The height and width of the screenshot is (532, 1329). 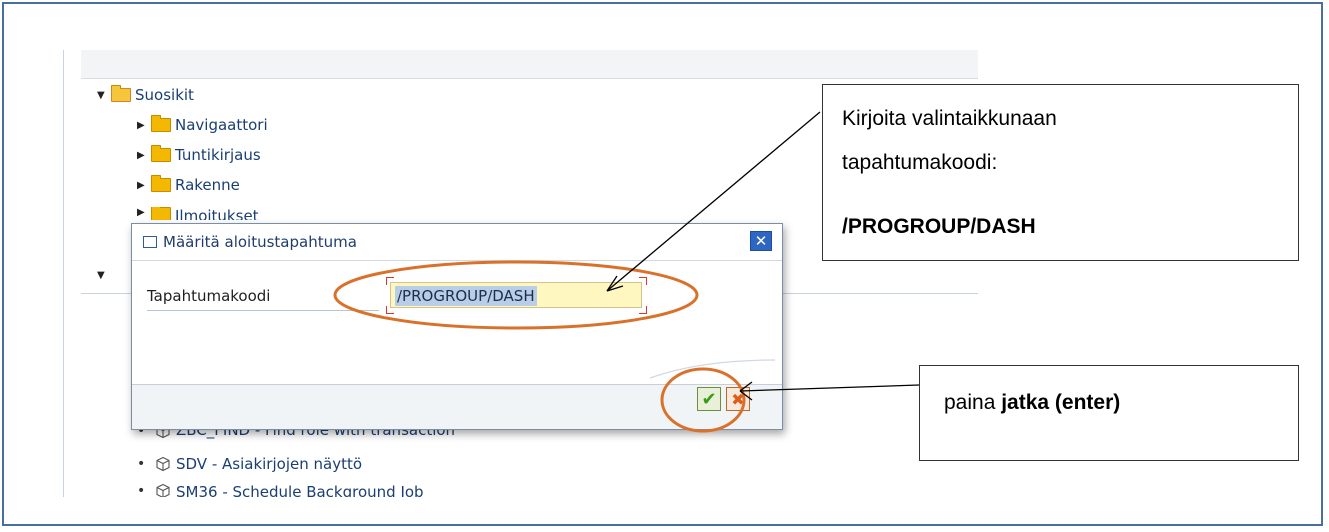 I want to click on highlight-ring-continue, so click(x=703, y=400).